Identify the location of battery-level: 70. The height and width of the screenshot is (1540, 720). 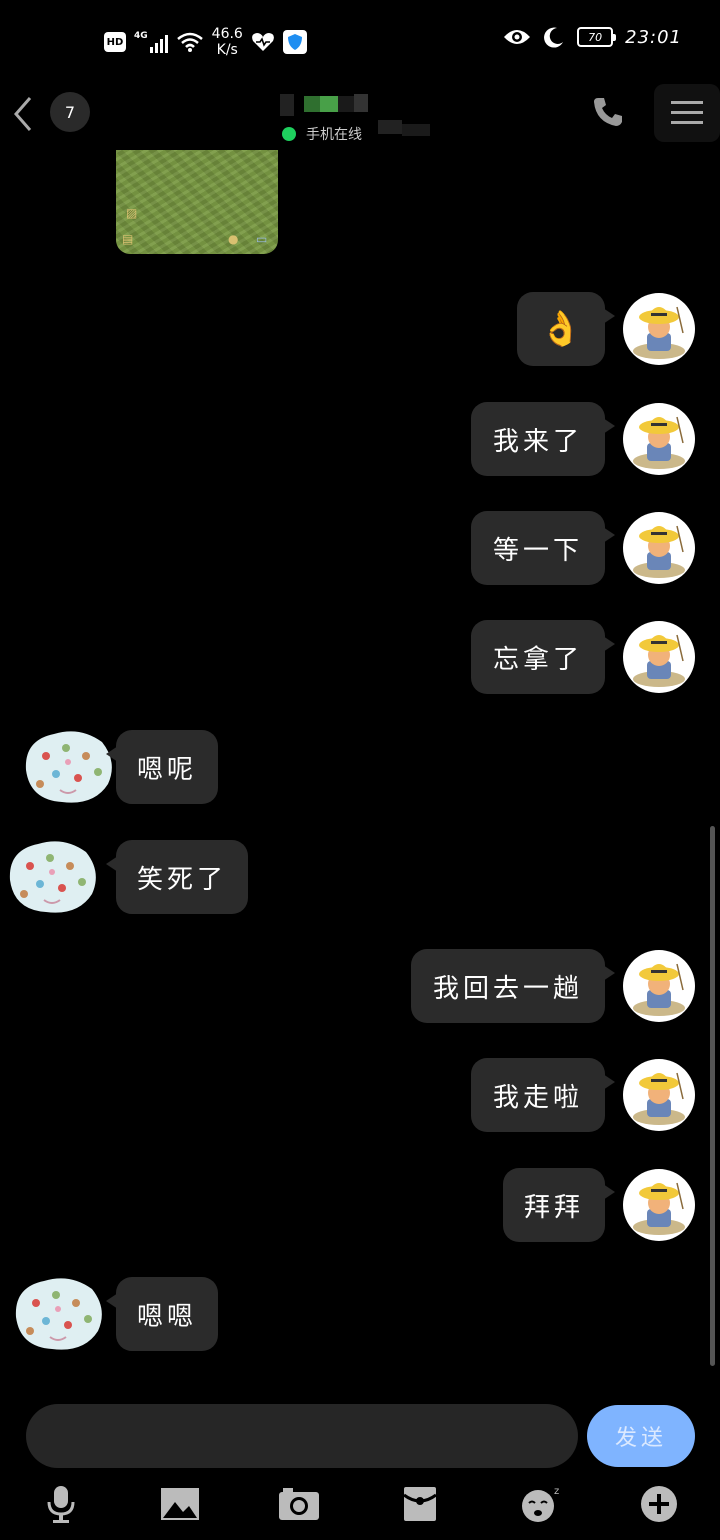
(595, 37).